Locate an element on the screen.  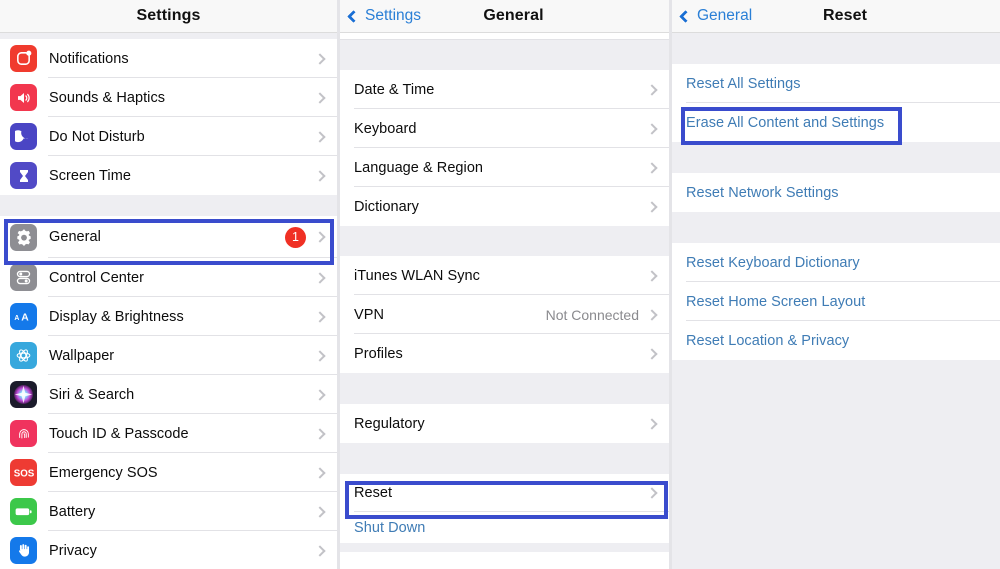
sidebar-item-label: Wallpaper is located at coordinates (82, 355).